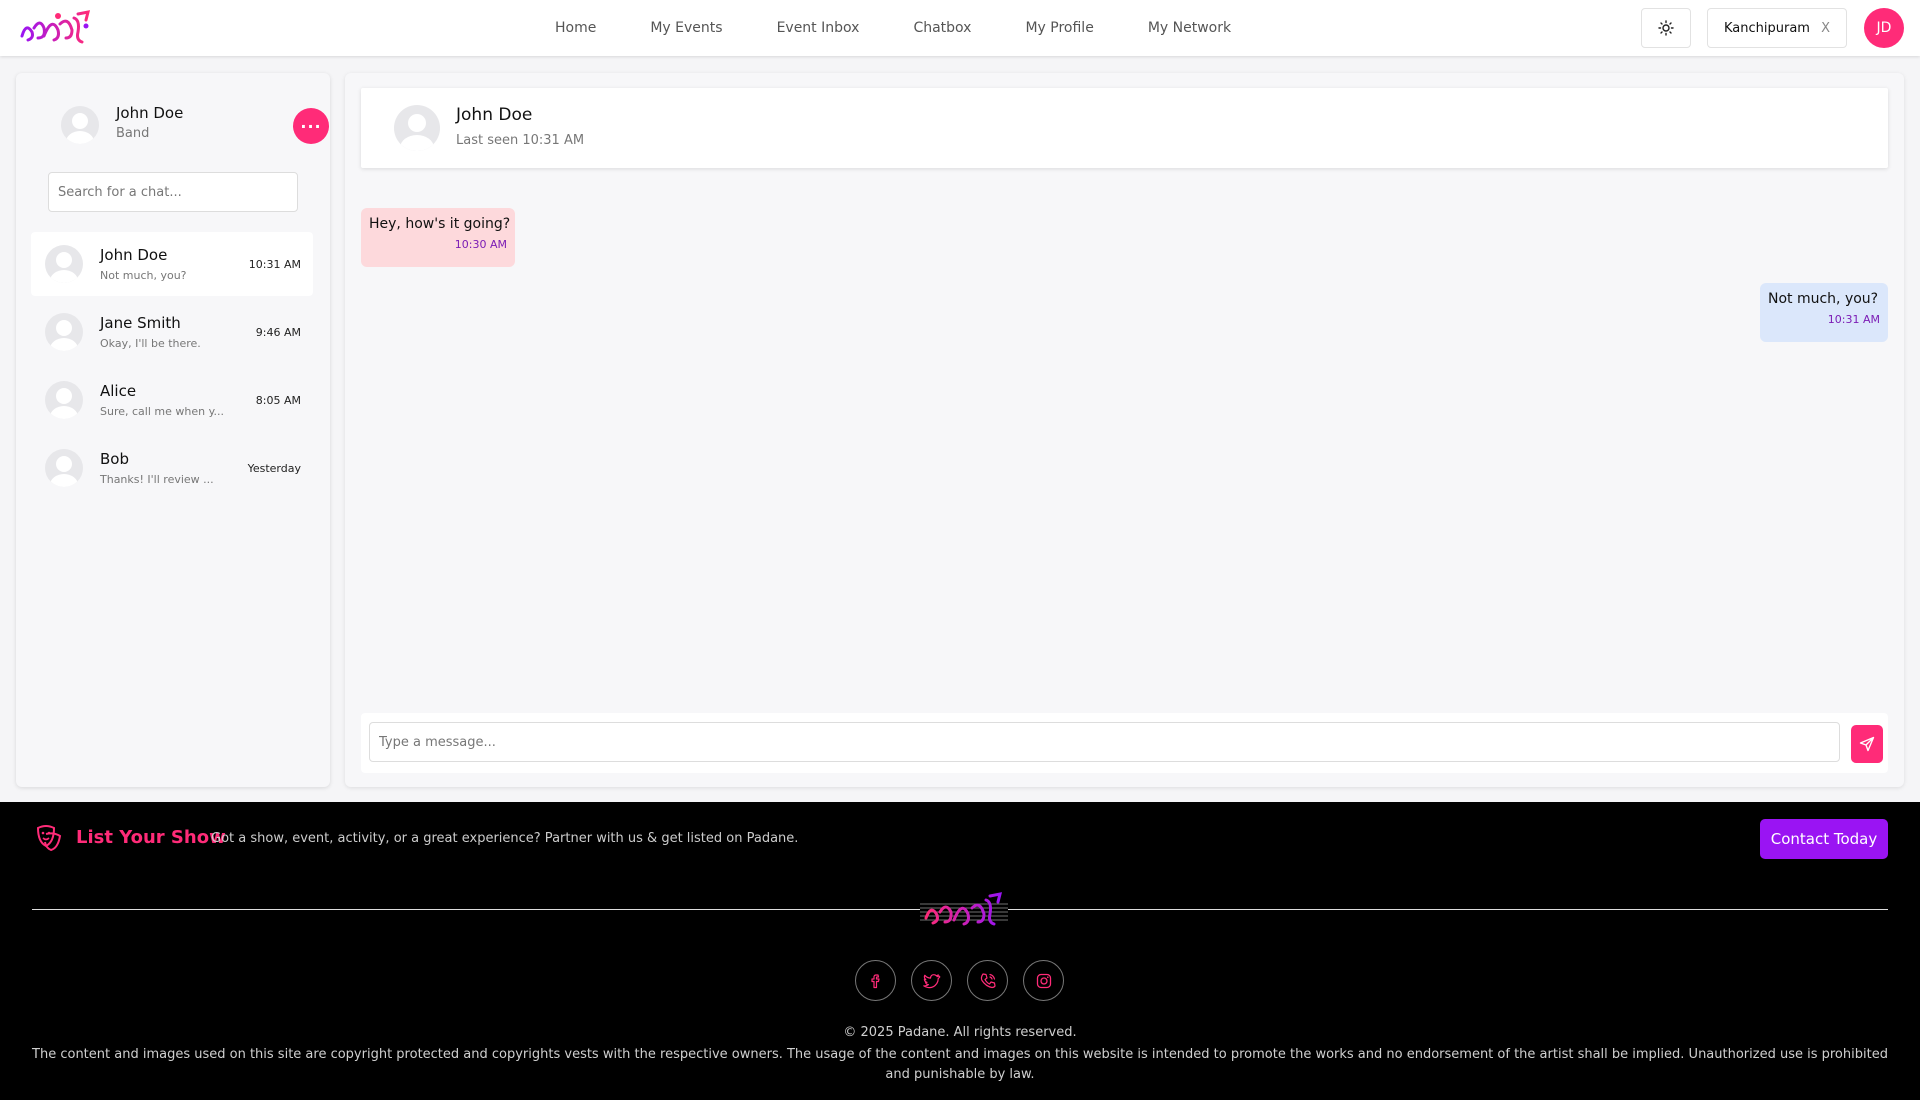  Describe the element at coordinates (151, 837) in the screenshot. I see `list-your-show-title: List Your Show` at that location.